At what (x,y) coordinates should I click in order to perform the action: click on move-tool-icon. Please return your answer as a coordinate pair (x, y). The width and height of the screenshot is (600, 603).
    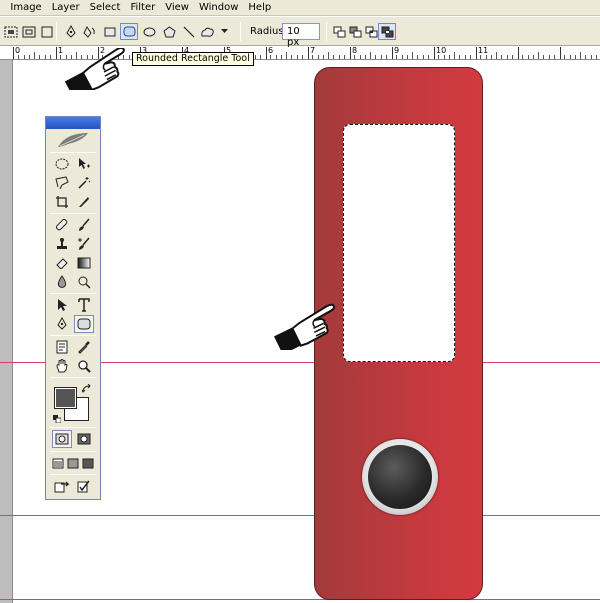
    Looking at the image, I should click on (84, 164).